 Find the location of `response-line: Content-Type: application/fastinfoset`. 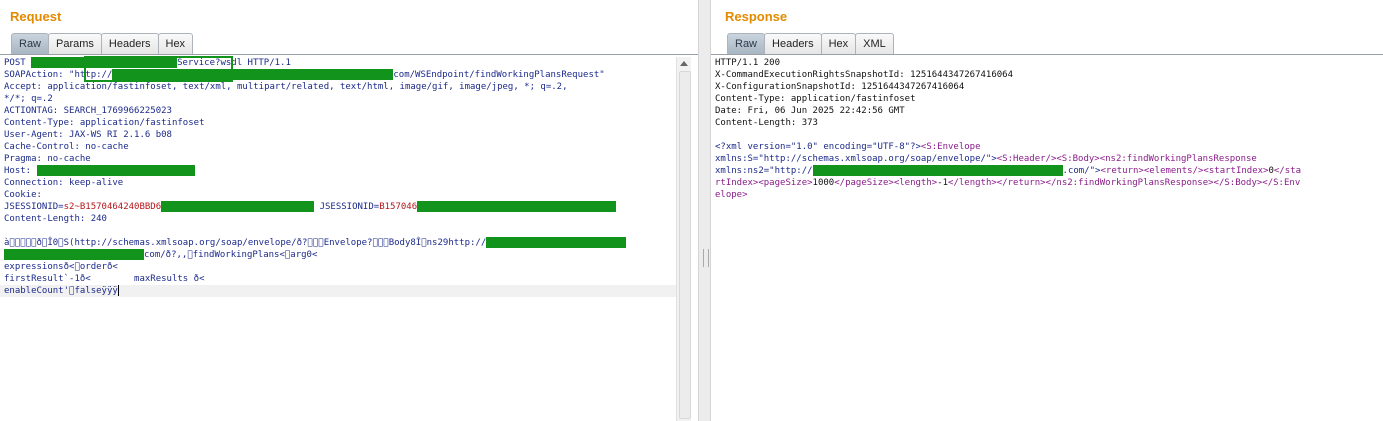

response-line: Content-Type: application/fastinfoset is located at coordinates (815, 99).